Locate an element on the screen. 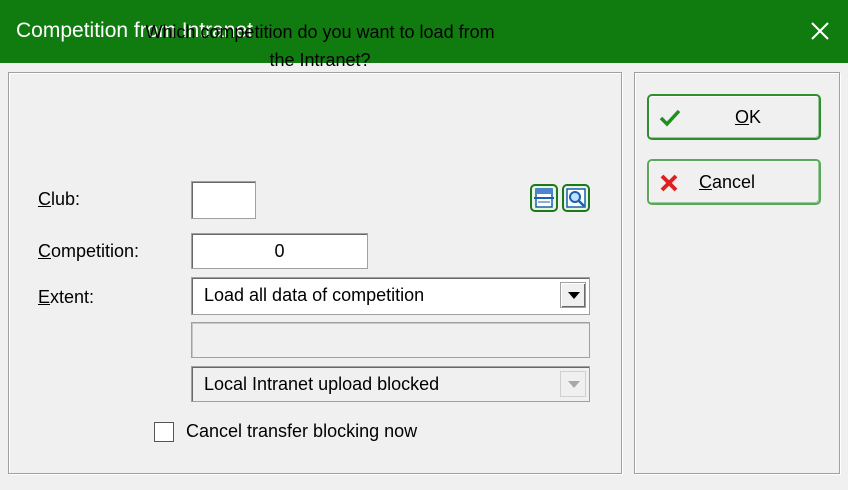 The width and height of the screenshot is (848, 490). competition-label-text: ompetition: is located at coordinates (95, 251).